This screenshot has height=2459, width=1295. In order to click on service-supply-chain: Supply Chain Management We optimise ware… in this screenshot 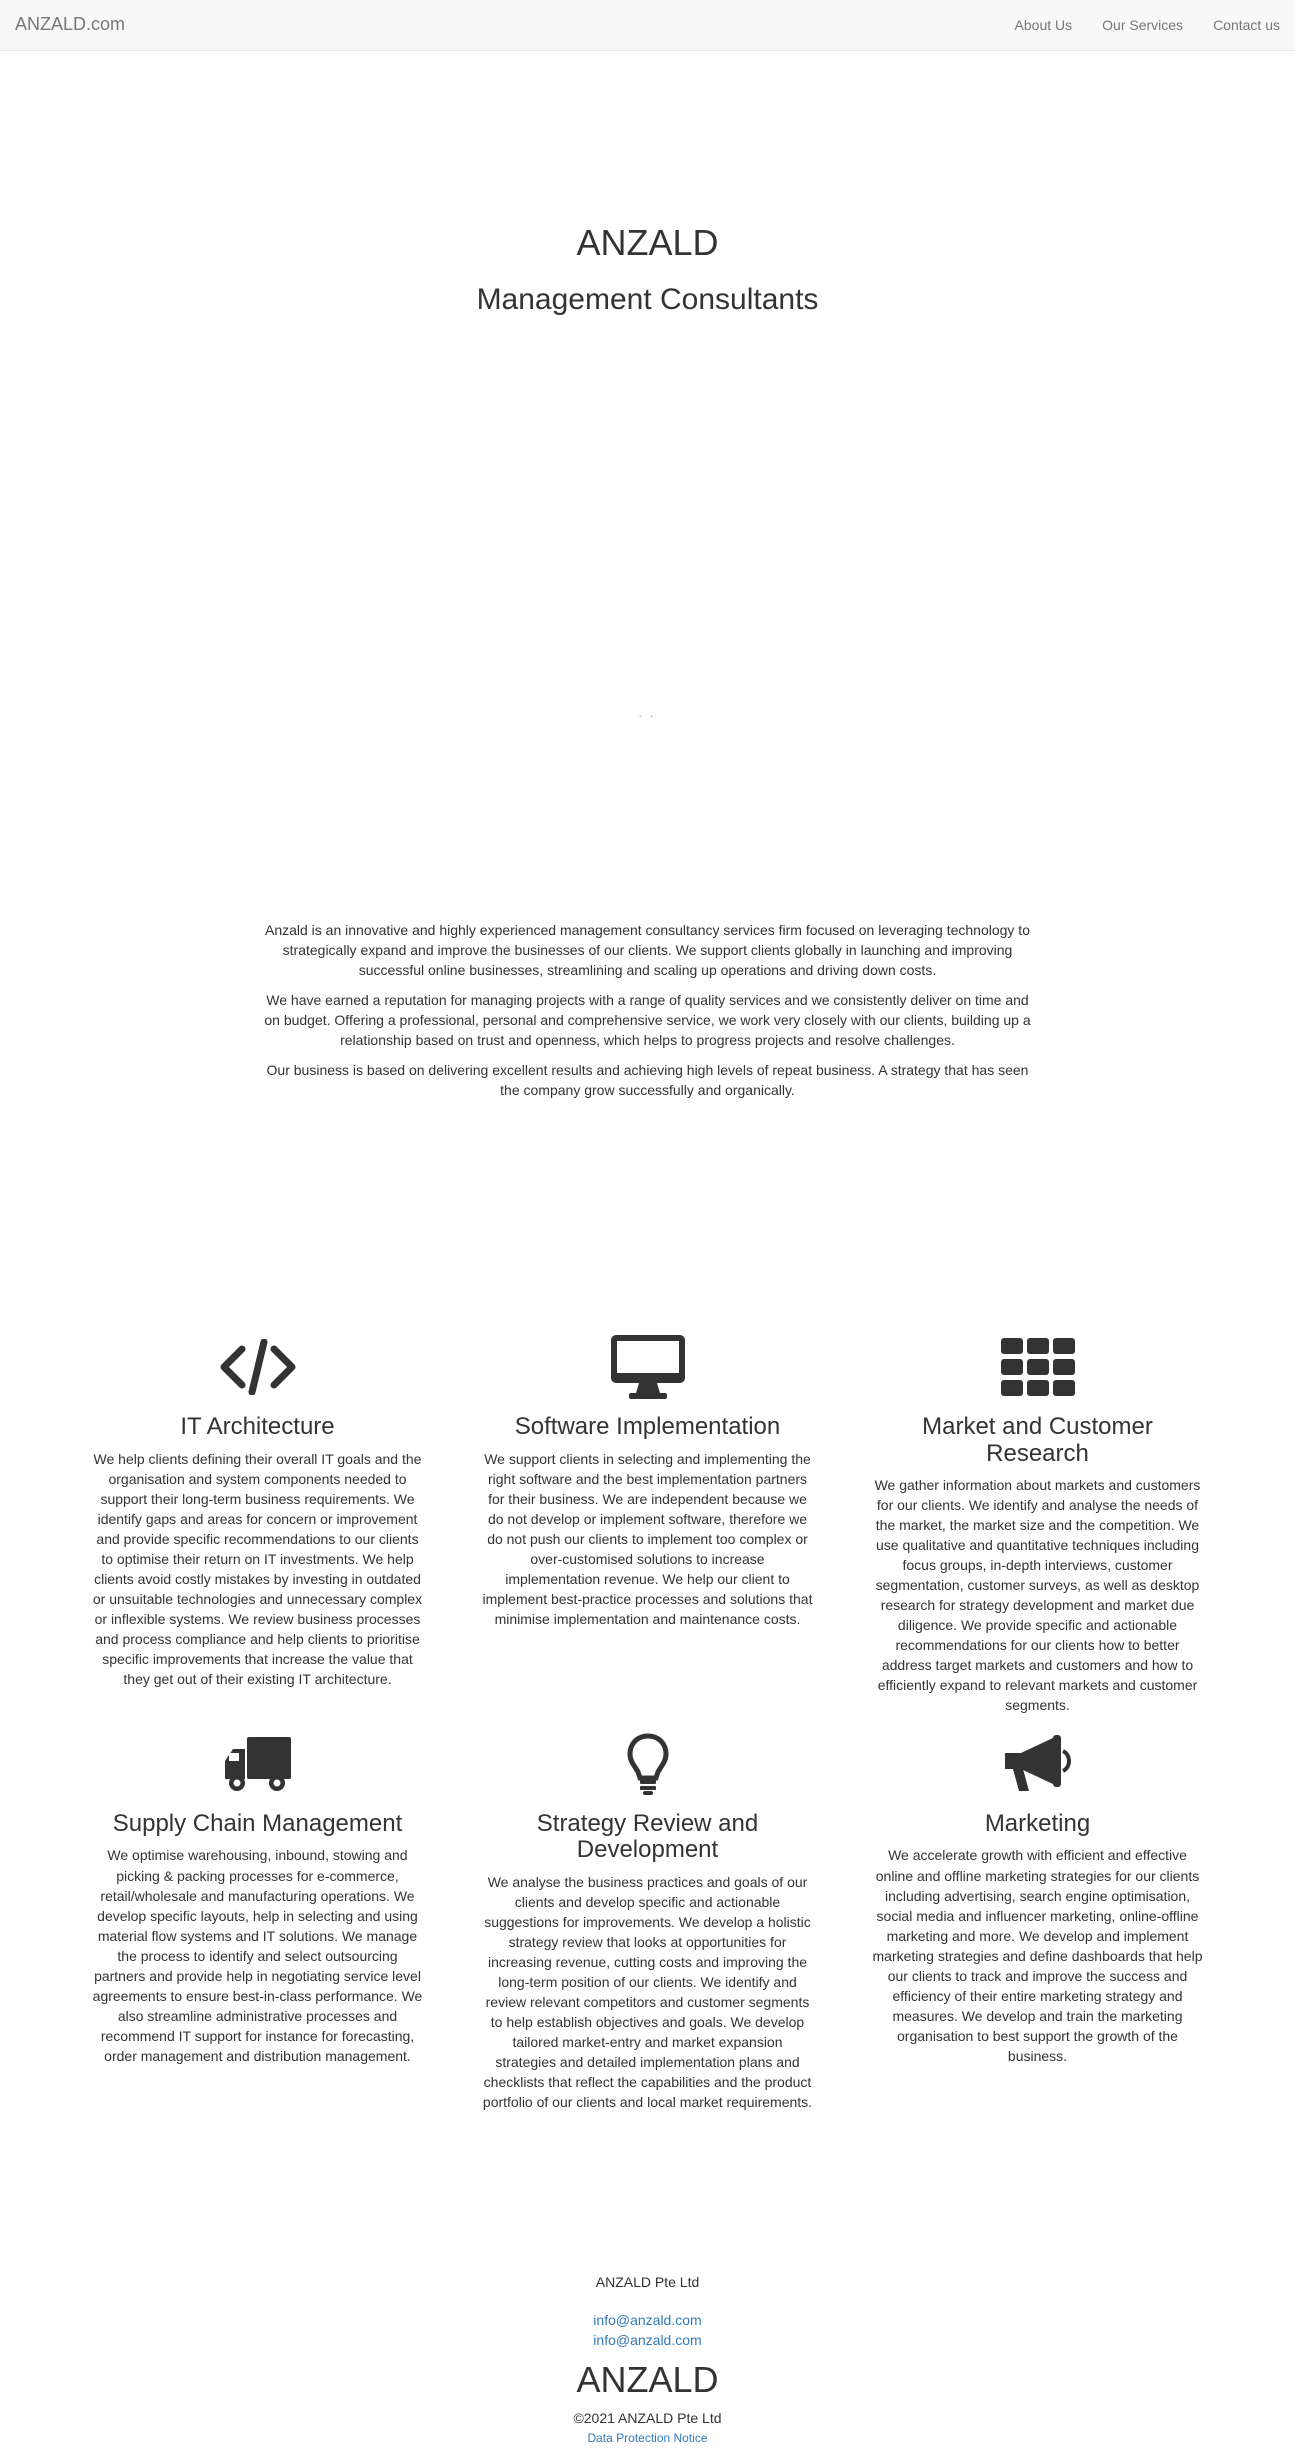, I will do `click(258, 1918)`.